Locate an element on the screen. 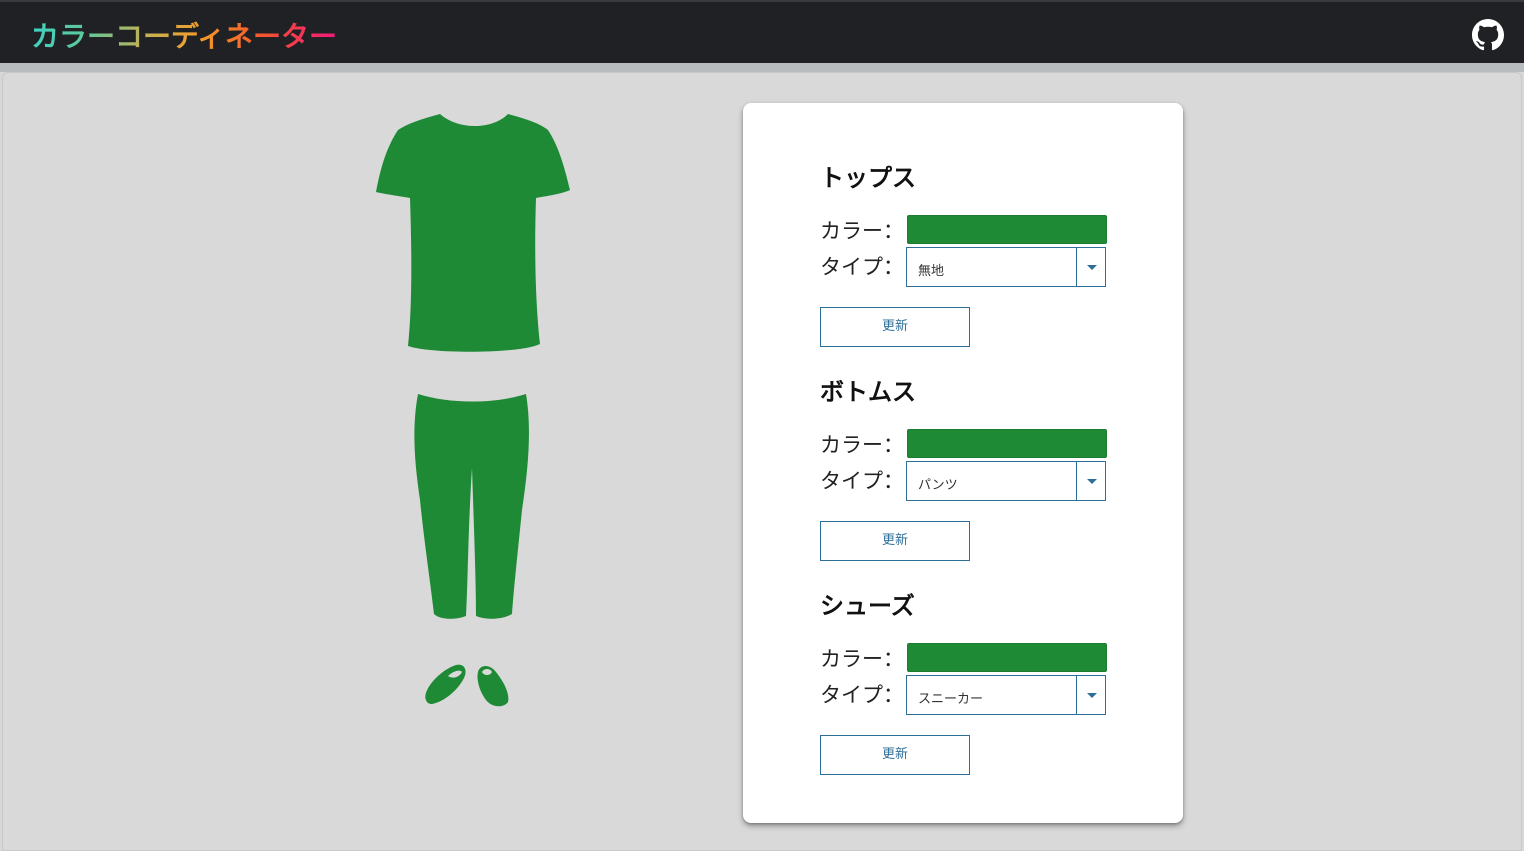 The height and width of the screenshot is (851, 1524). shoes-figure is located at coordinates (467, 685).